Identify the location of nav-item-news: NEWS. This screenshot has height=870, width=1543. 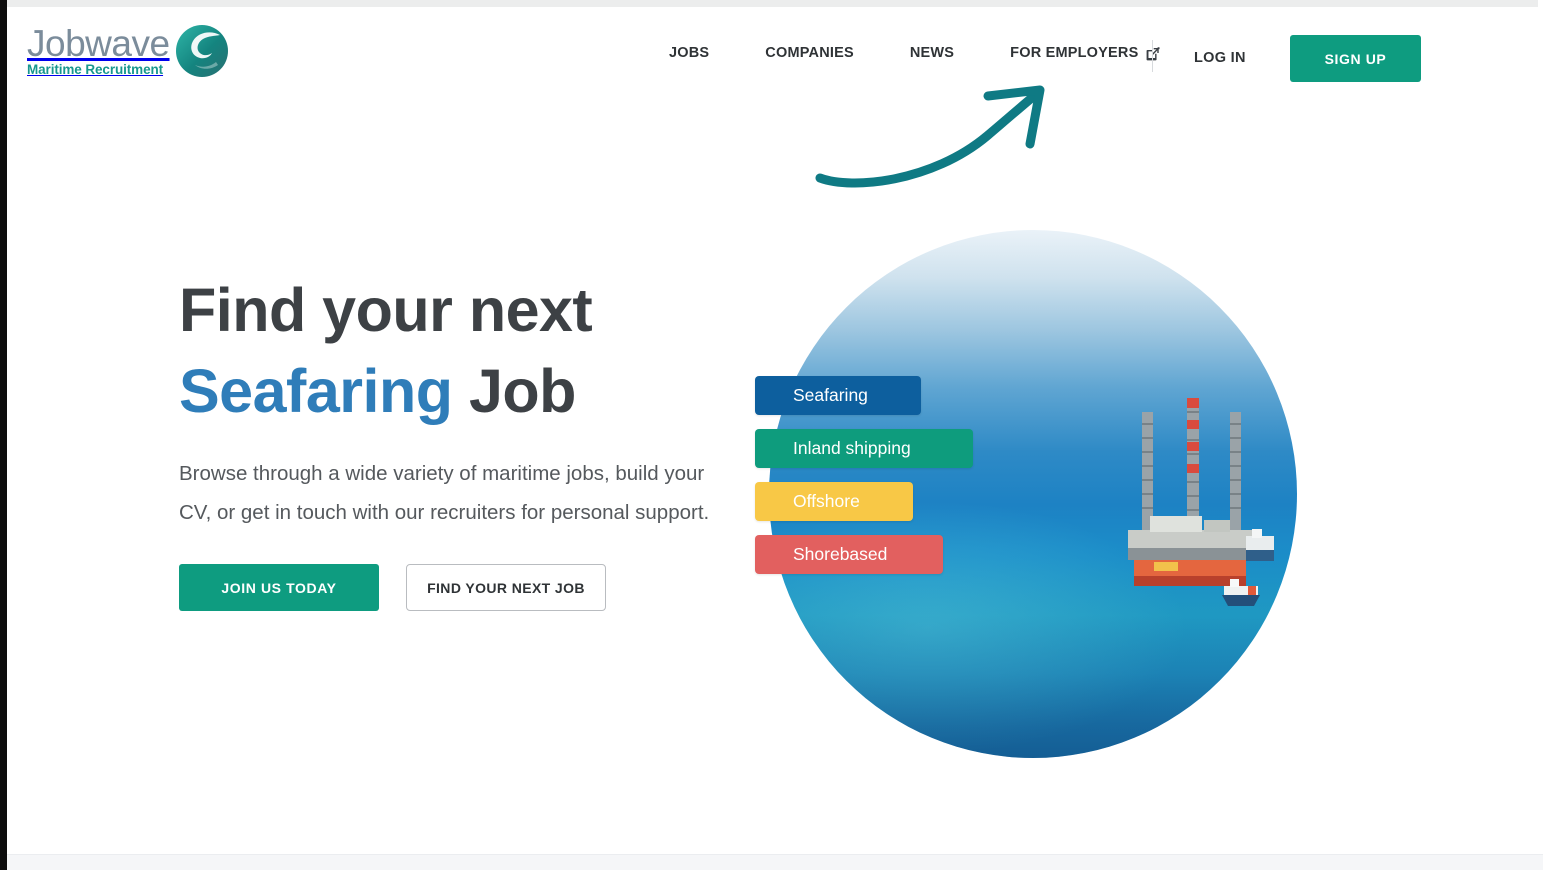
(932, 53).